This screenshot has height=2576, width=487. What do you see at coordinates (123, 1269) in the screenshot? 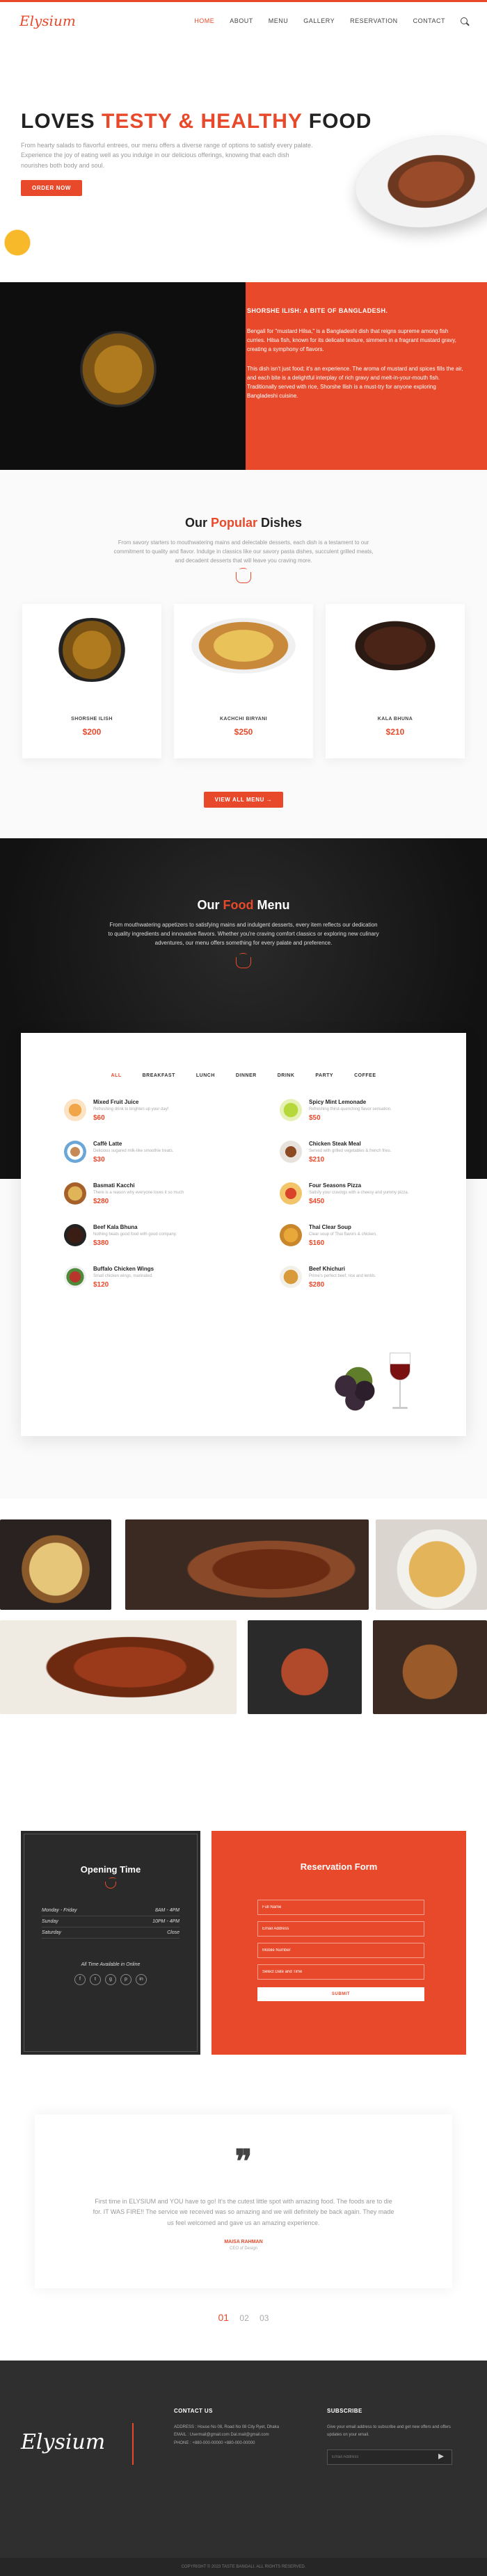
I see `menu-item-name: Buffalo Chicken Wings` at bounding box center [123, 1269].